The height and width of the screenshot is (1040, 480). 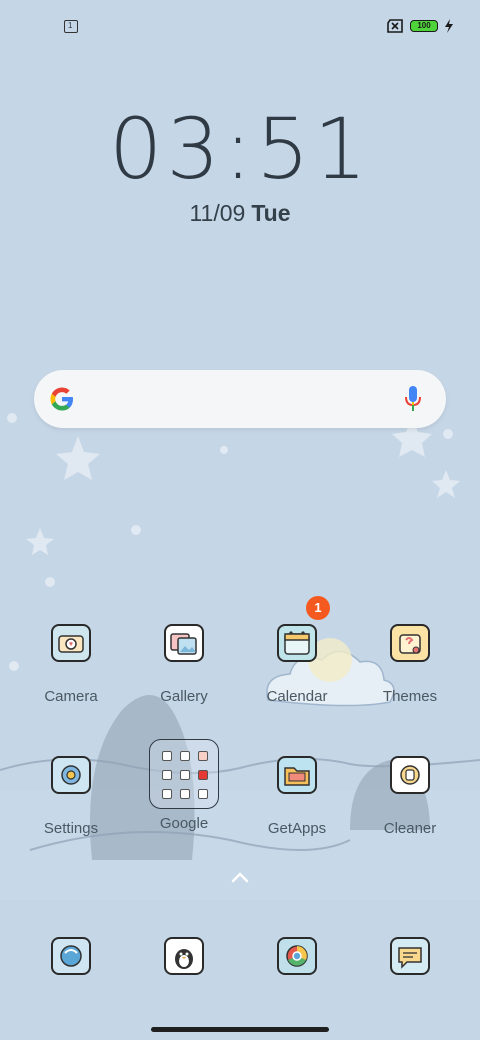 I want to click on getapps-folder-icon, so click(x=297, y=775).